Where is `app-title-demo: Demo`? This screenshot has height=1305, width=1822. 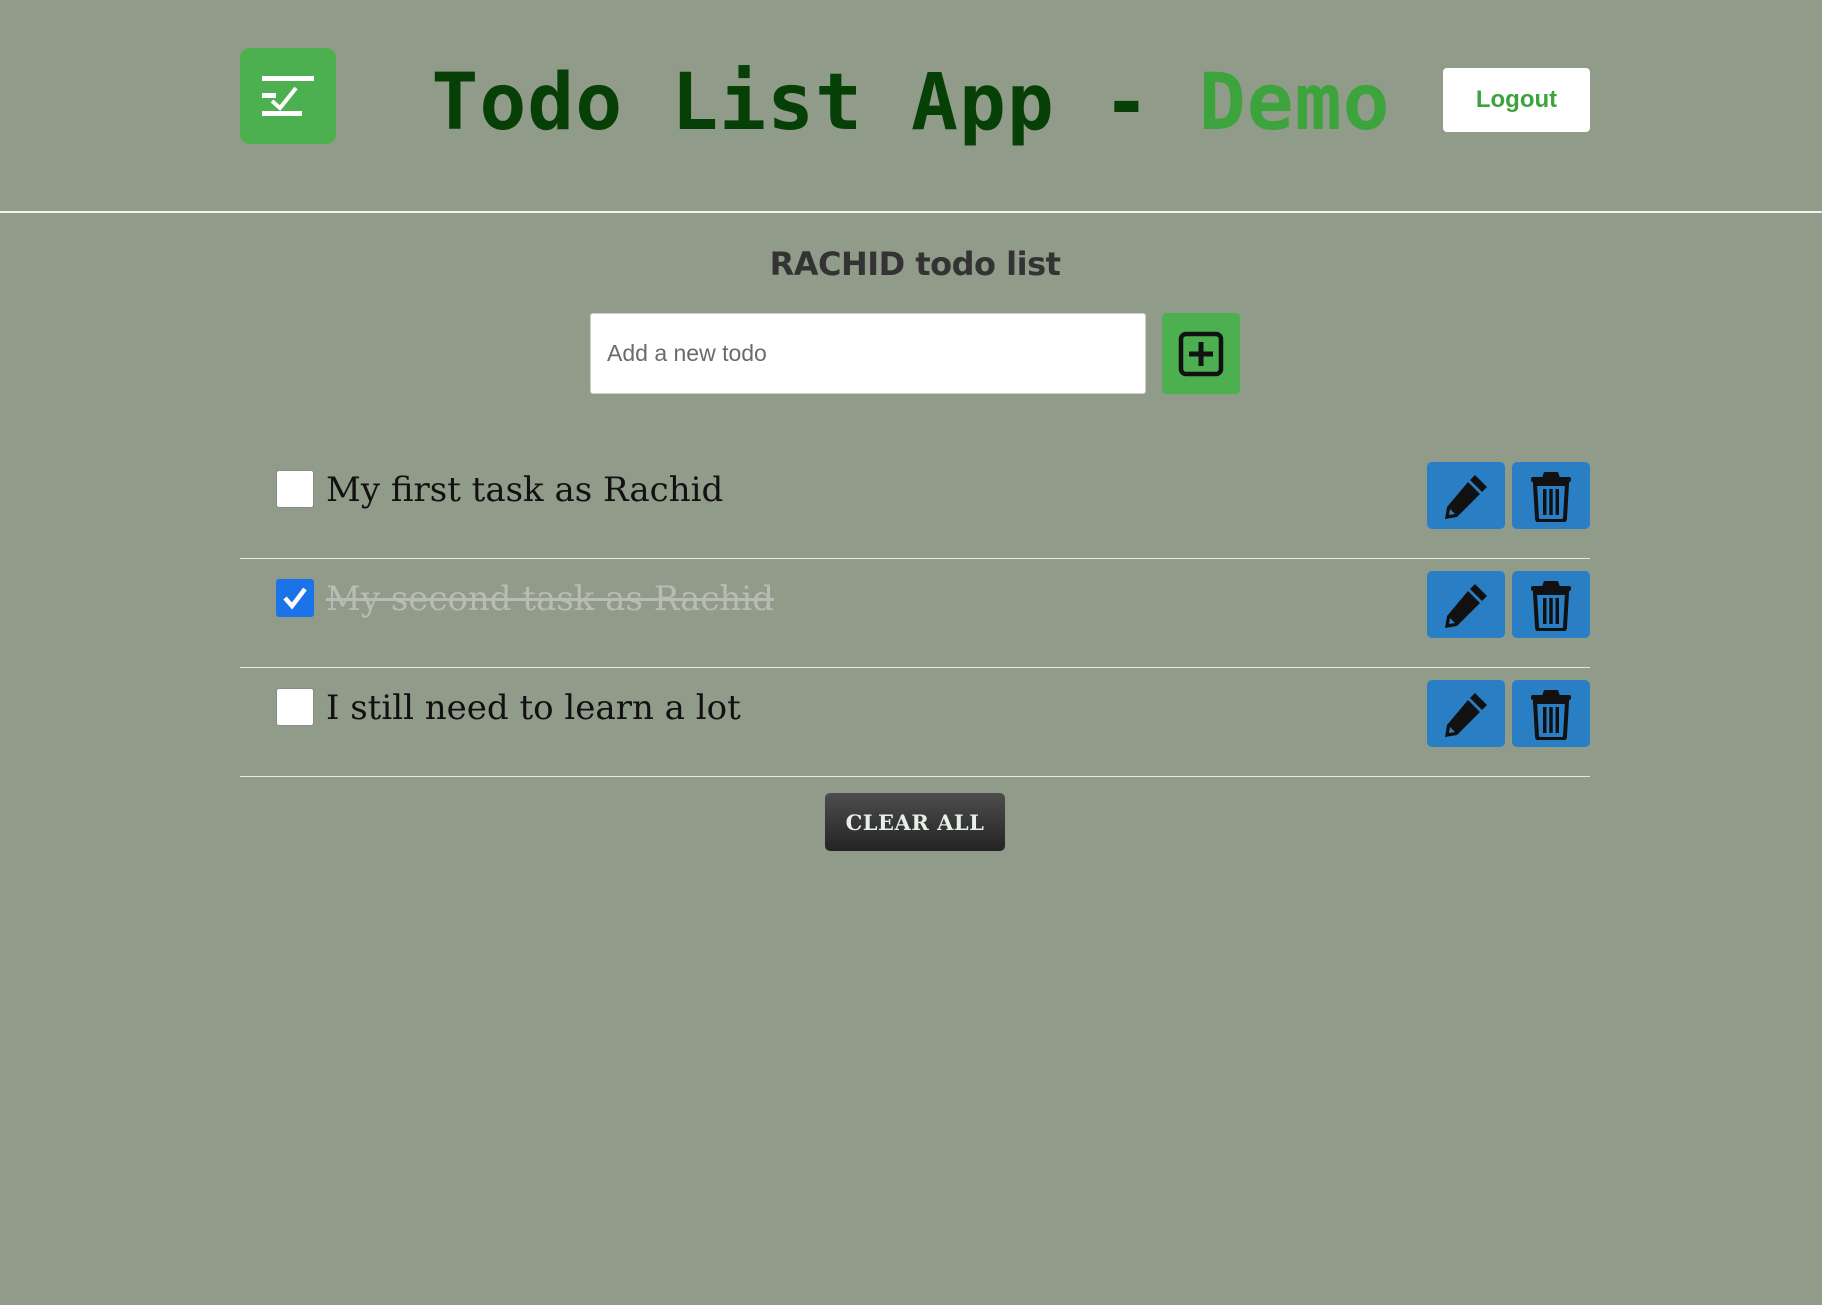 app-title-demo: Demo is located at coordinates (1294, 103).